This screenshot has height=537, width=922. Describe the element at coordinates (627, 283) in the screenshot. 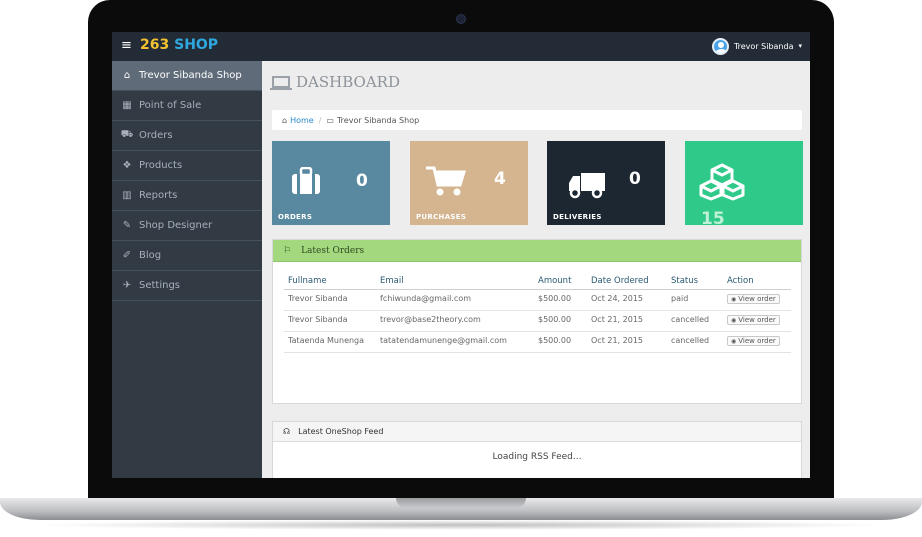

I see `column-header: Date Ordered` at that location.